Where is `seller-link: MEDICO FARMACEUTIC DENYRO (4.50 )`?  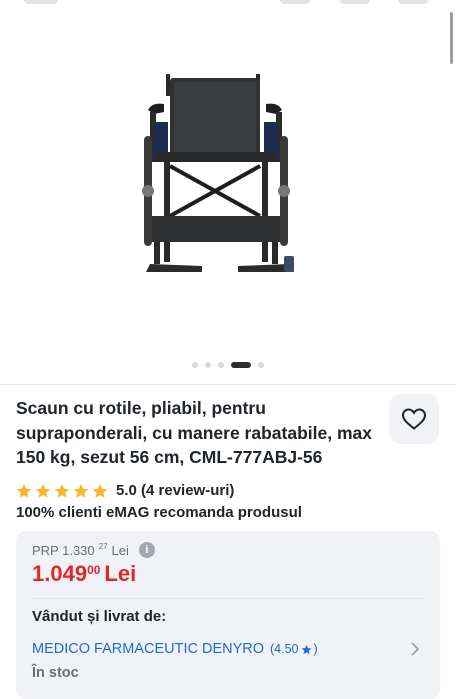
seller-link: MEDICO FARMACEUTIC DENYRO (4.50 ) is located at coordinates (228, 649).